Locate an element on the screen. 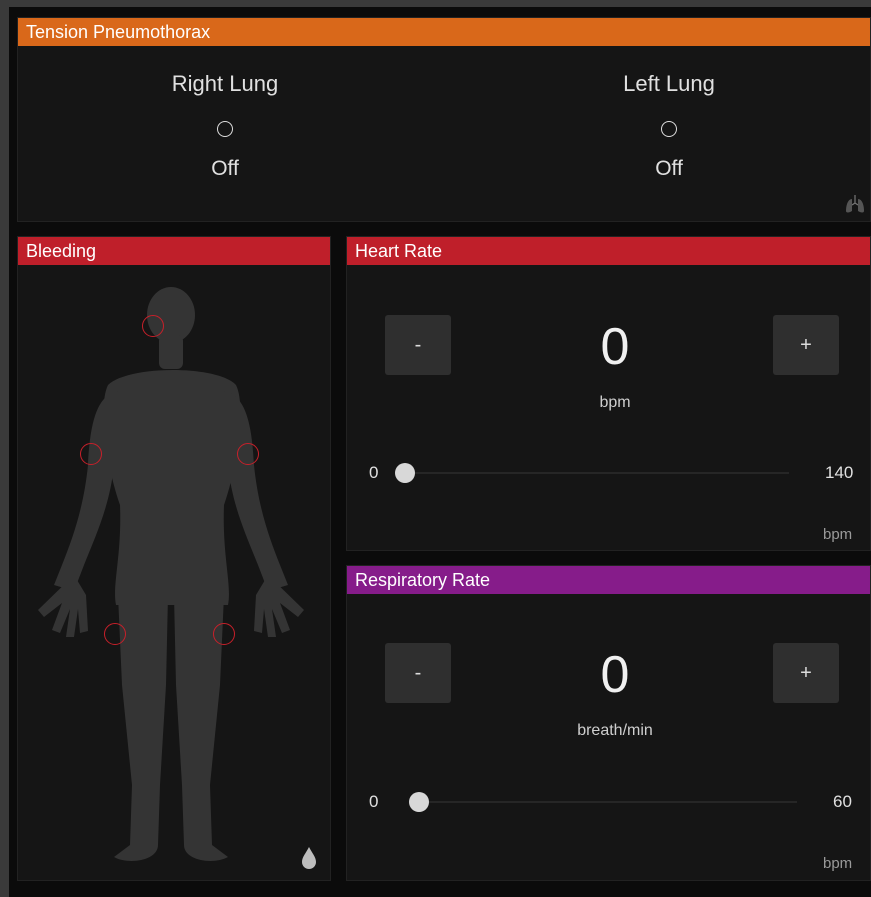  blood-drop-icon is located at coordinates (309, 858).